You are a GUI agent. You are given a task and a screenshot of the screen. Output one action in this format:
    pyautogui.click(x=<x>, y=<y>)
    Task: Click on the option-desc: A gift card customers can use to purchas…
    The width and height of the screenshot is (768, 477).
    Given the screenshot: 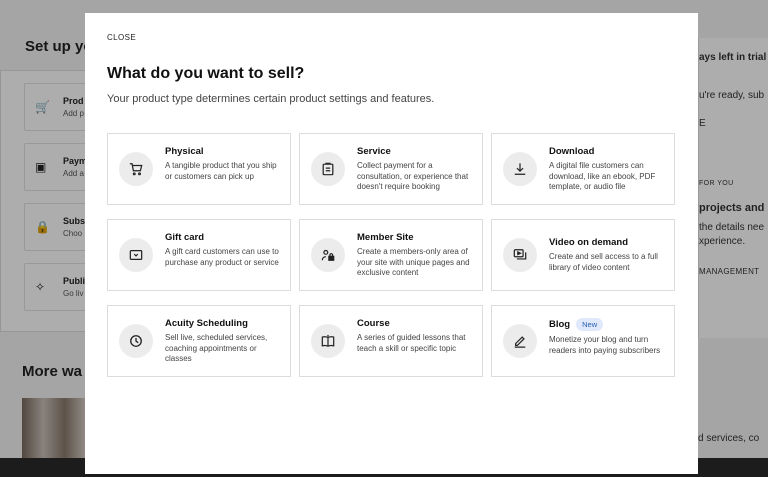 What is the action you would take?
    pyautogui.click(x=222, y=257)
    